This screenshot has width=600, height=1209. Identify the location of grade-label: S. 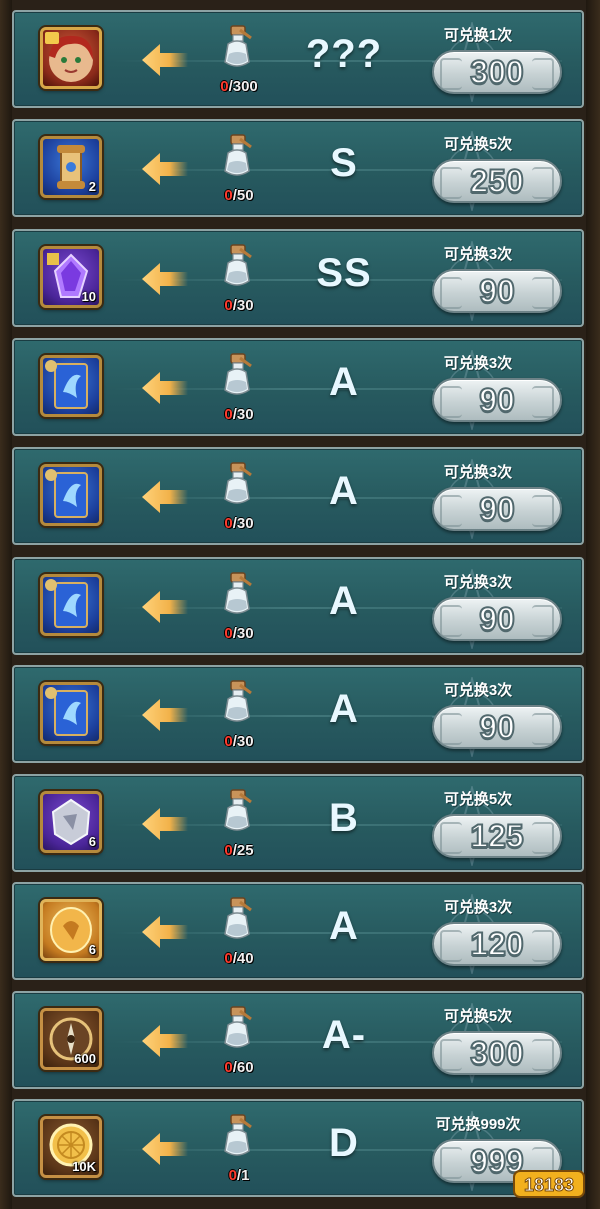
(344, 163).